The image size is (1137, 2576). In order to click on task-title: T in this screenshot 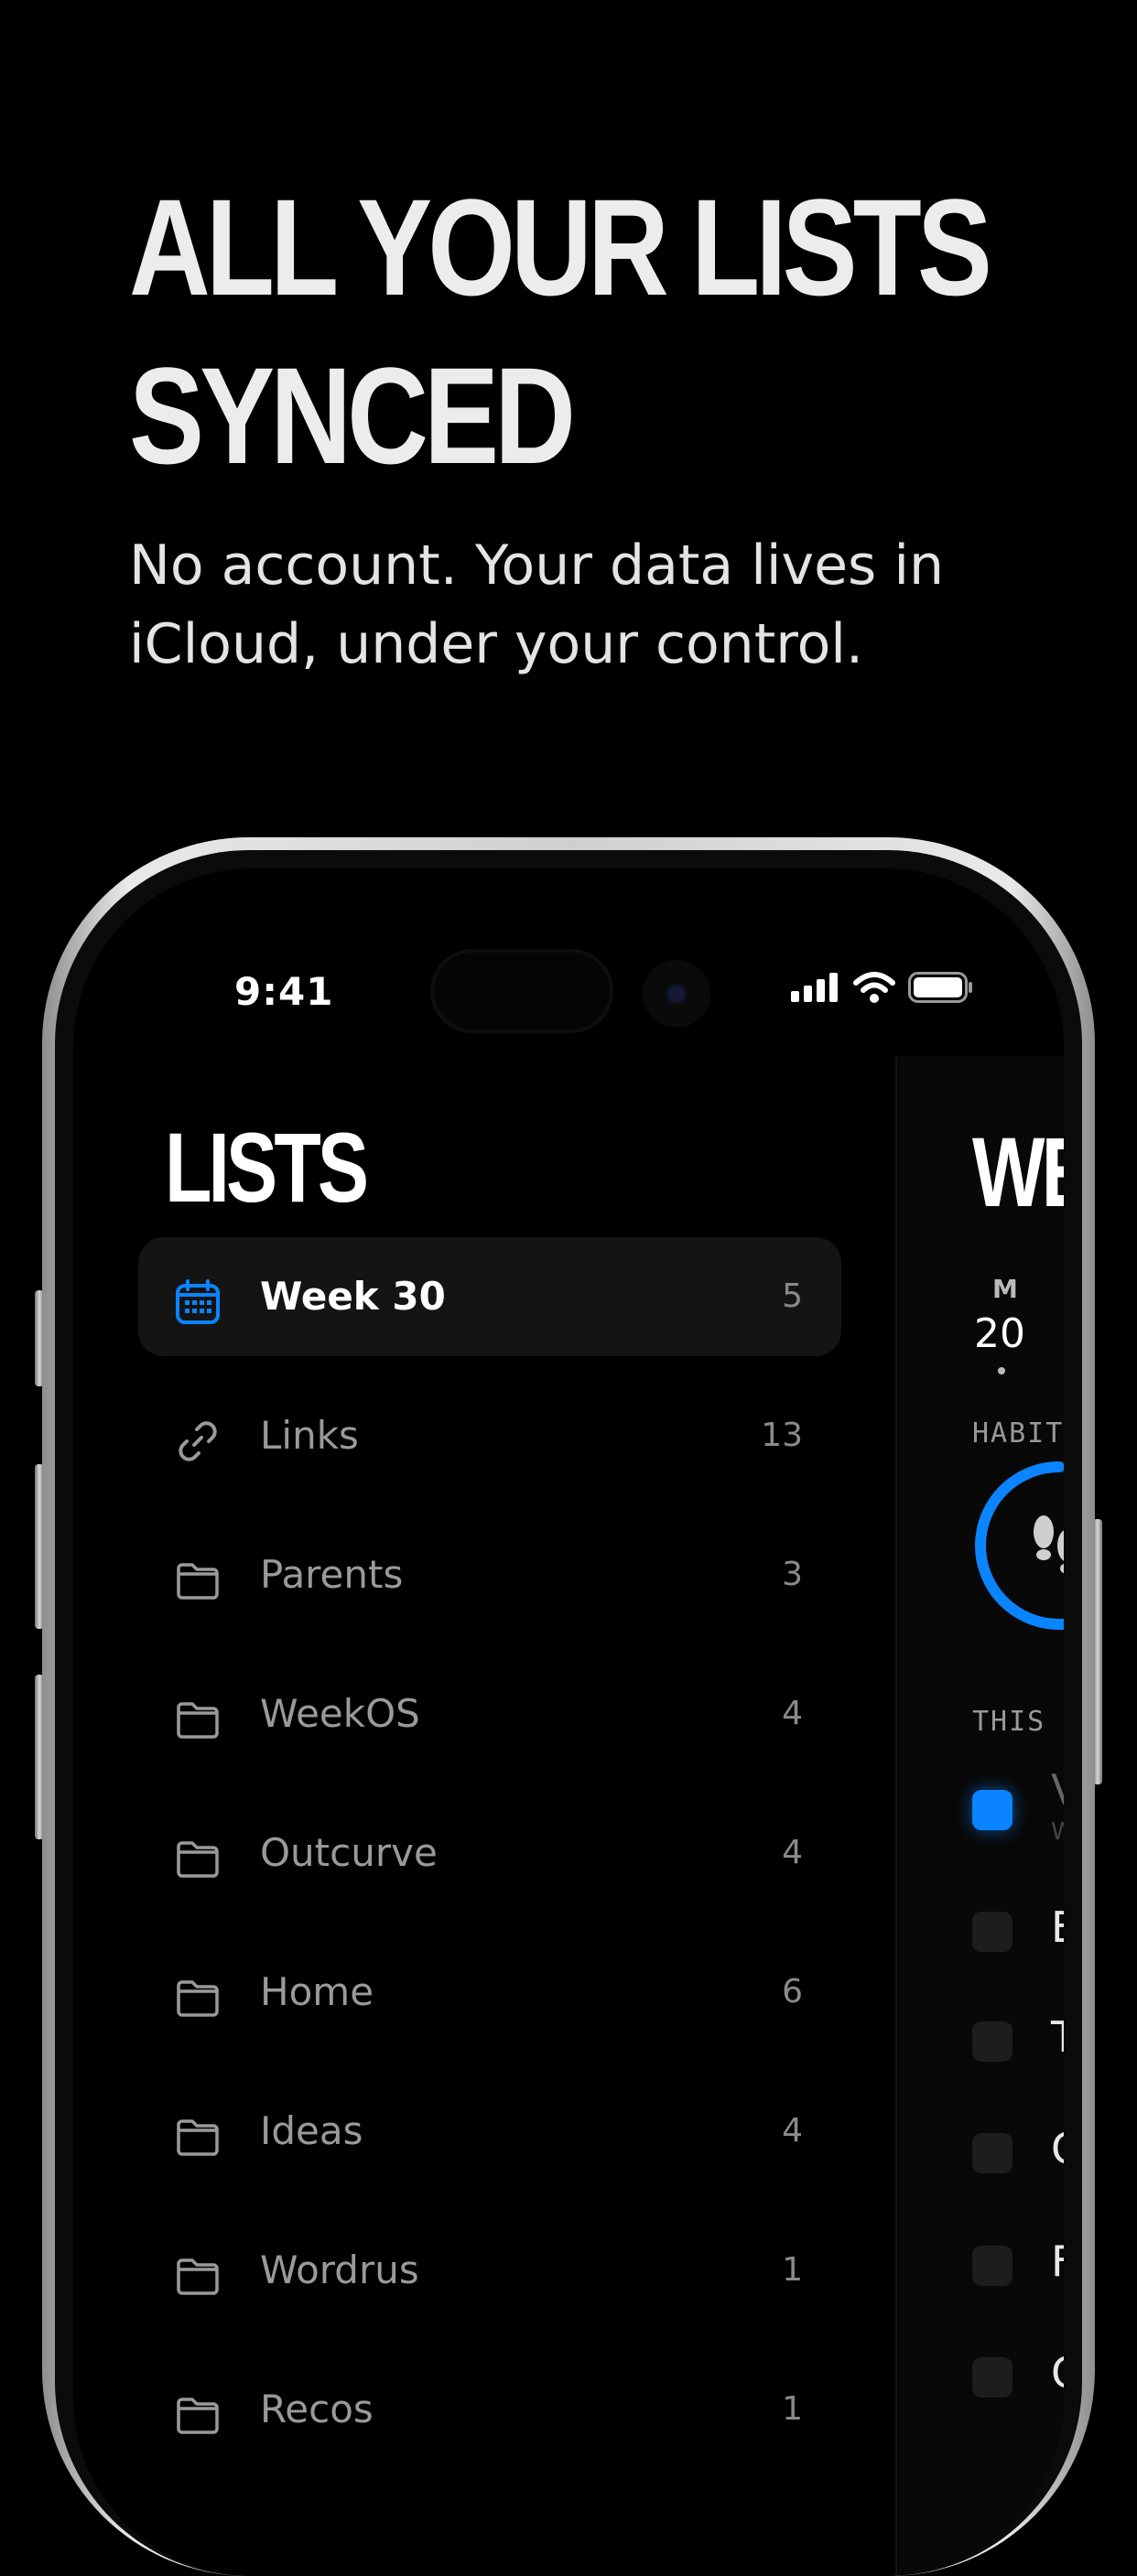, I will do `click(1057, 2037)`.